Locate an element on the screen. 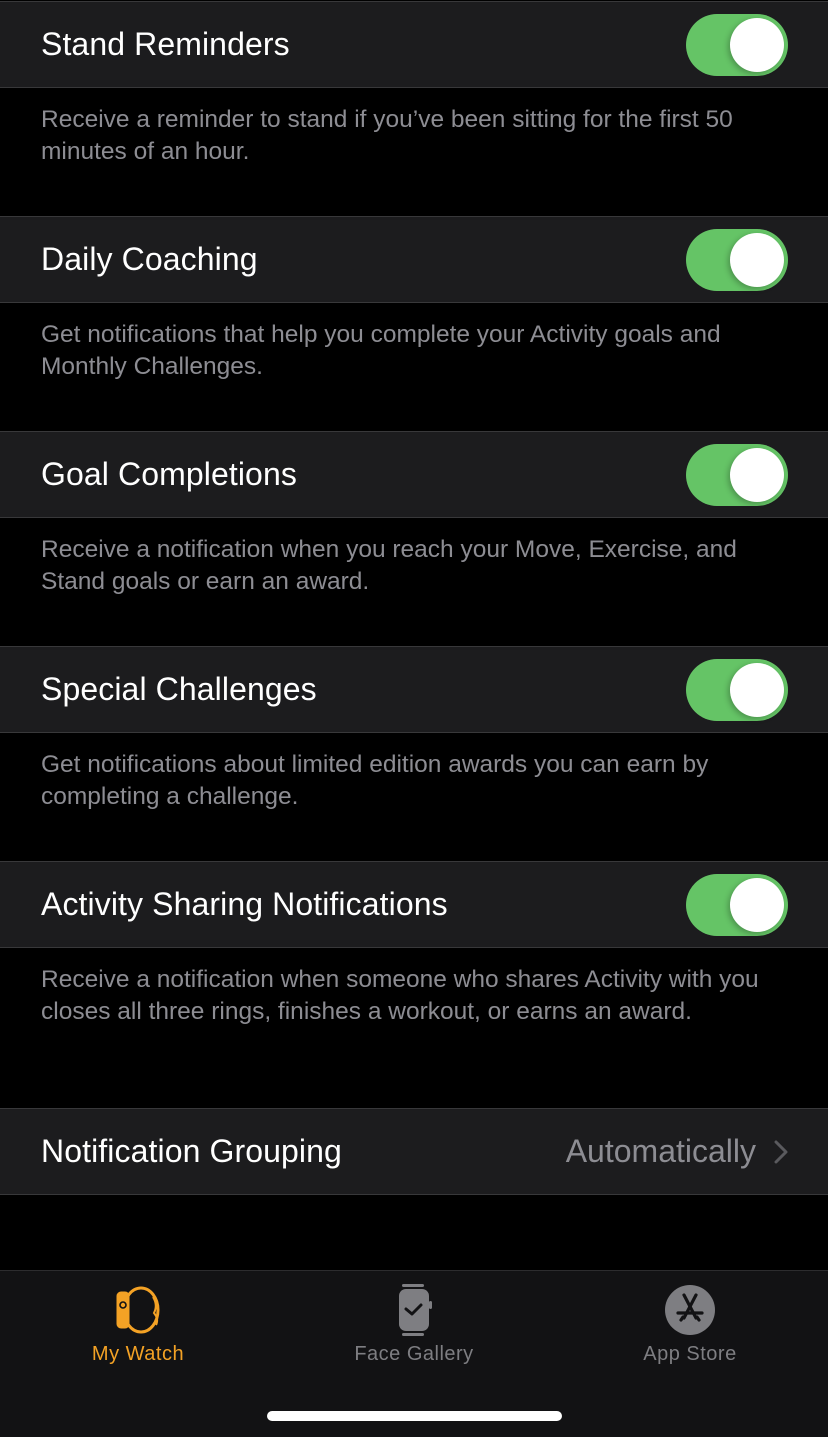 This screenshot has width=828, height=1437. special-challenges-toggle is located at coordinates (737, 689).